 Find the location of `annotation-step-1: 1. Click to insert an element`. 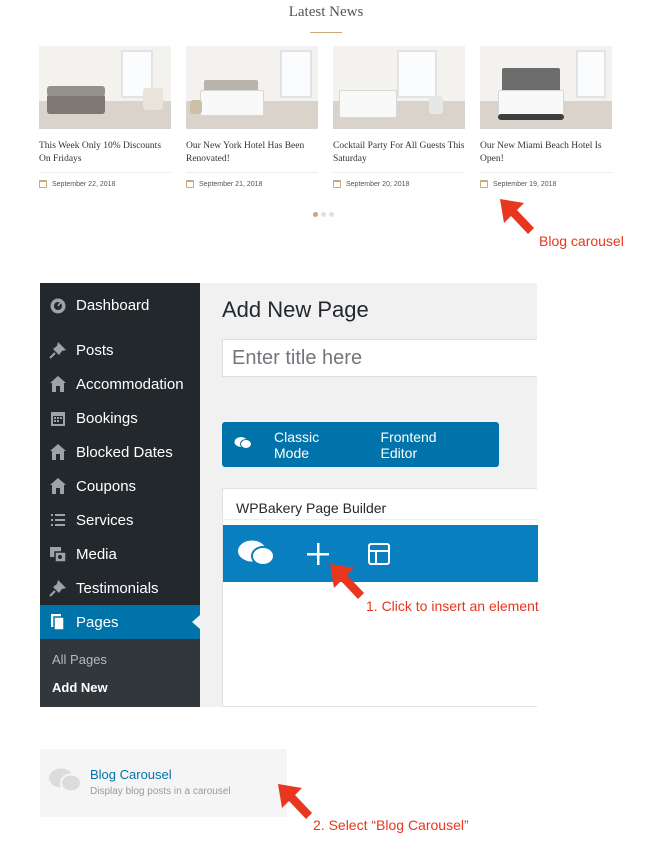

annotation-step-1: 1. Click to insert an element is located at coordinates (452, 606).